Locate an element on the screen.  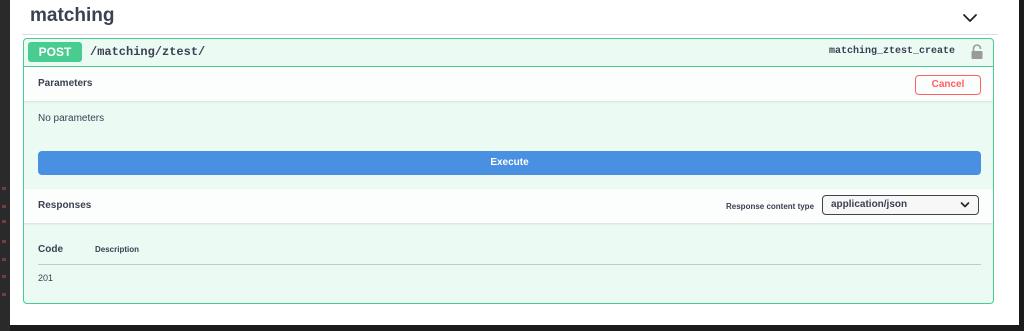
column-header-description: Description is located at coordinates (117, 249).